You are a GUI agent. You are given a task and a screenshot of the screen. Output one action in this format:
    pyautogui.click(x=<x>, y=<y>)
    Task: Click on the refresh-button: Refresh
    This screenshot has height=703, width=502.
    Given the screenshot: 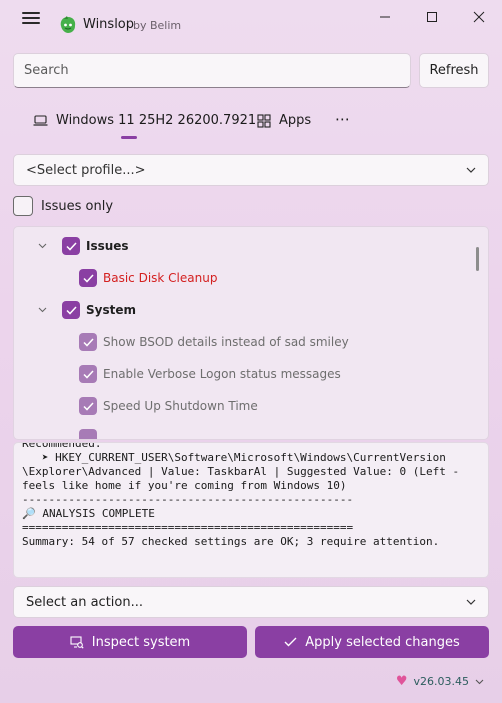 What is the action you would take?
    pyautogui.click(x=454, y=70)
    